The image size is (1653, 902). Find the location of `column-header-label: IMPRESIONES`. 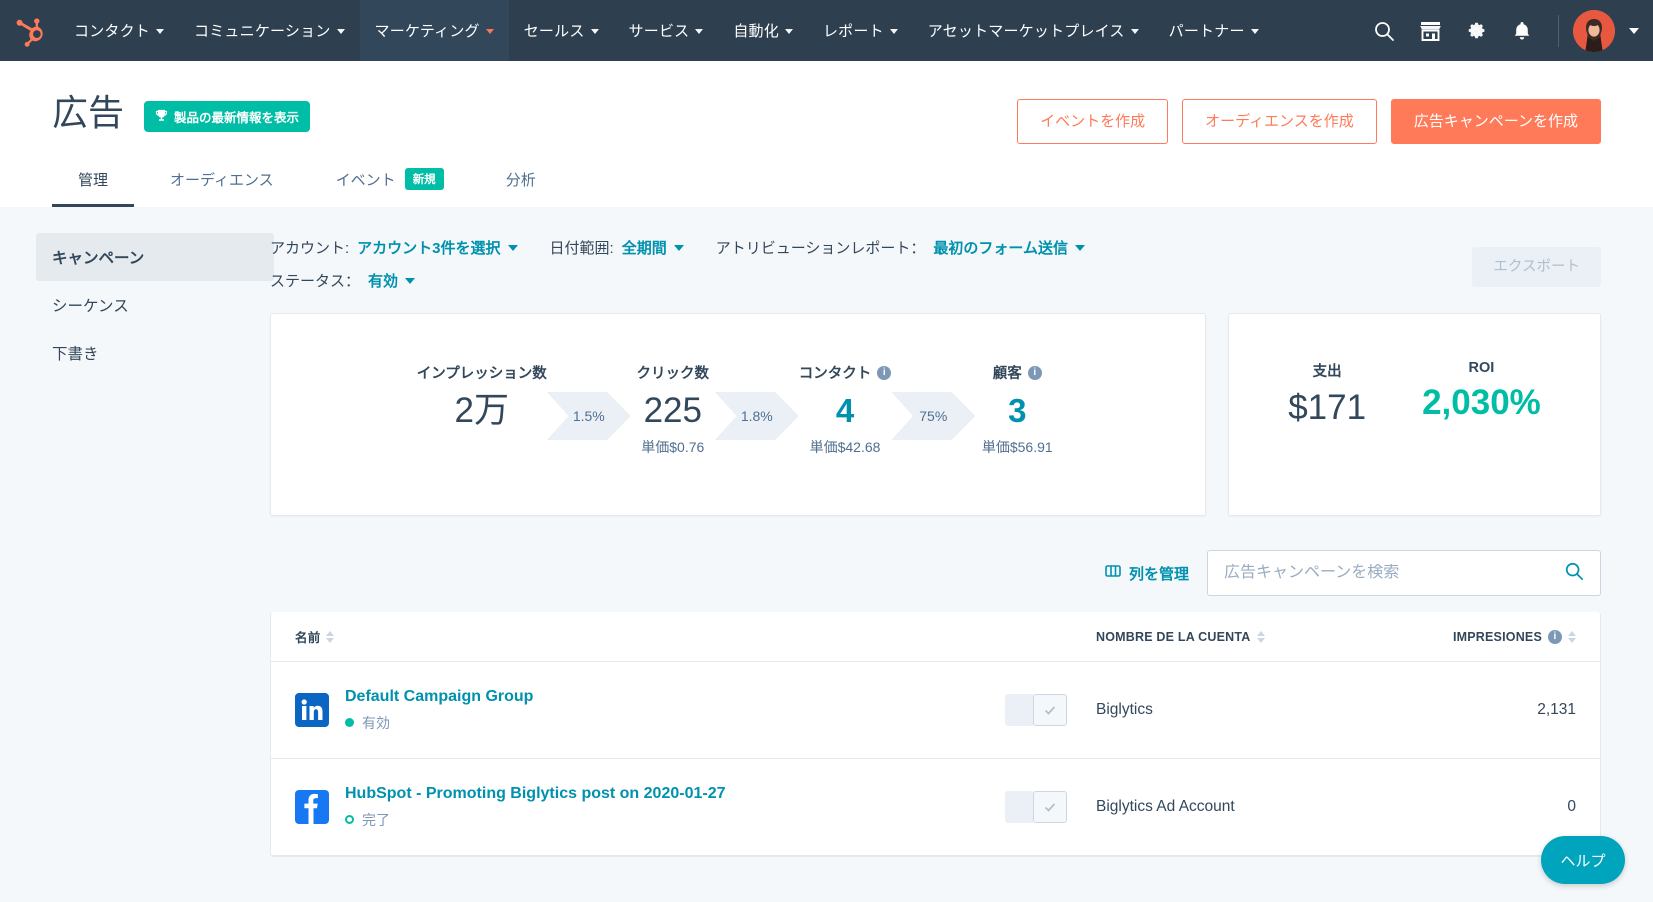

column-header-label: IMPRESIONES is located at coordinates (1497, 636).